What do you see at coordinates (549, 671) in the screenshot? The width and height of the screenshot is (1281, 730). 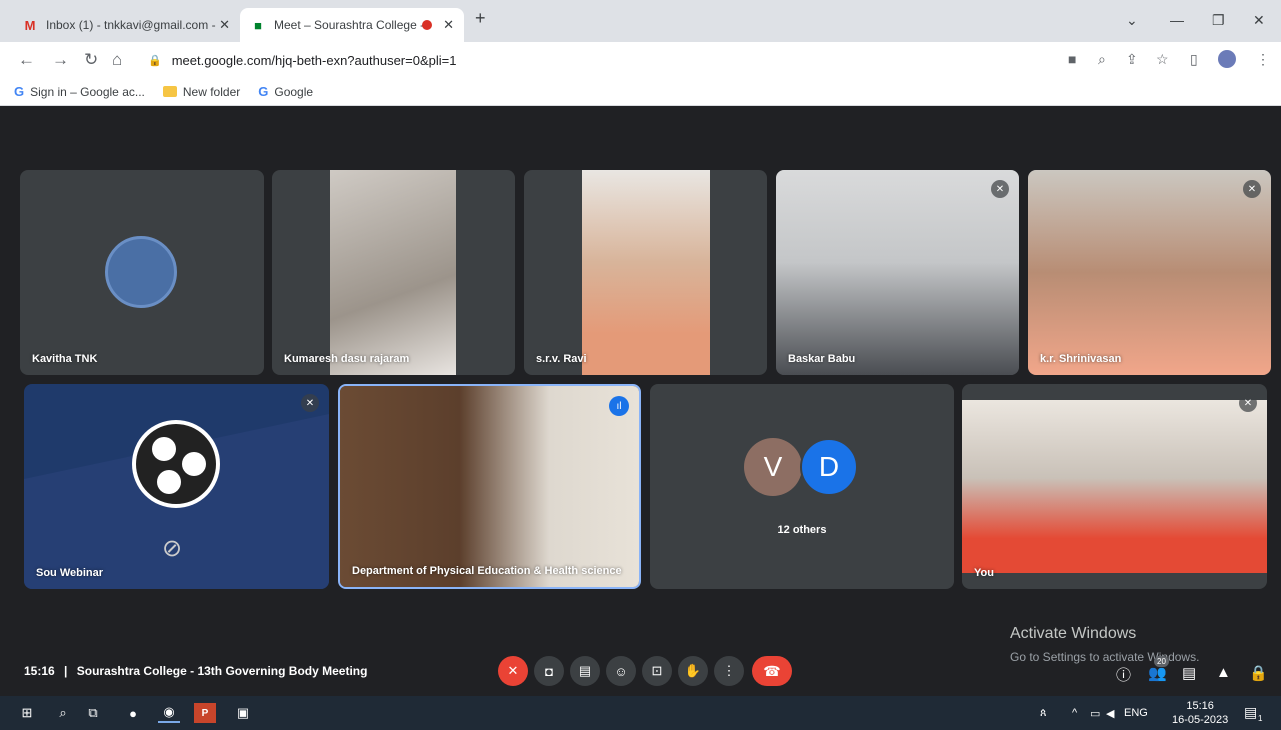 I see `camera-toggle-button: ◘` at bounding box center [549, 671].